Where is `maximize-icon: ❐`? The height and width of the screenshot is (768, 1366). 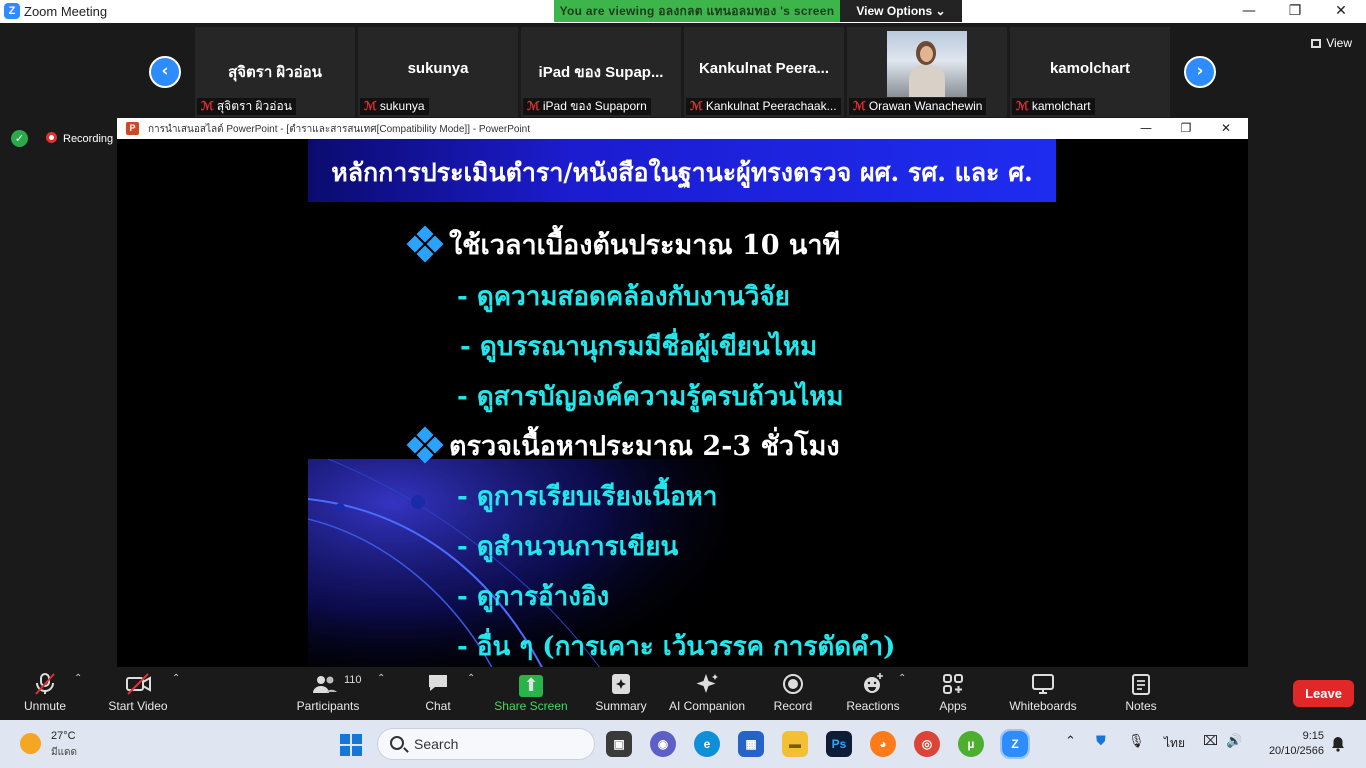 maximize-icon: ❐ is located at coordinates (1295, 11).